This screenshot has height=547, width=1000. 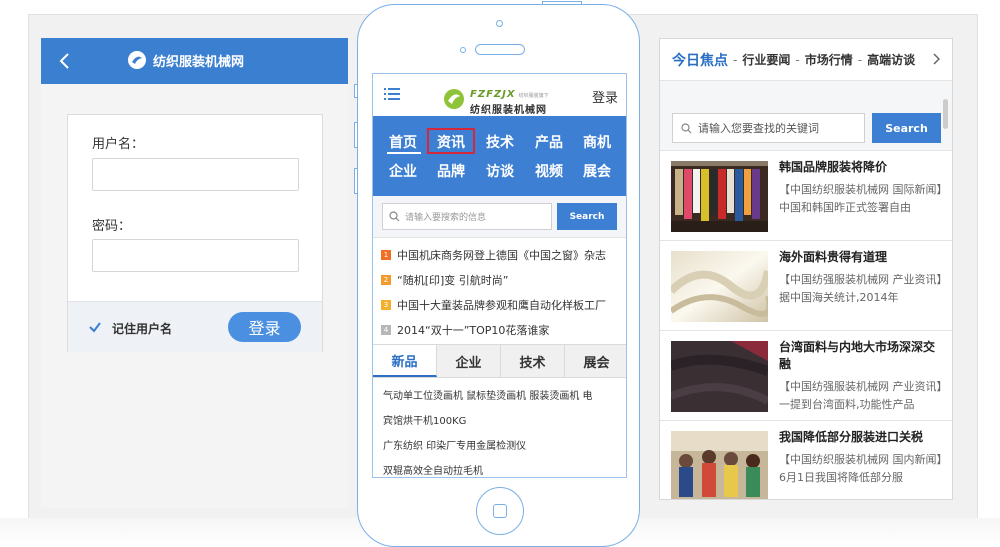 What do you see at coordinates (500, 142) in the screenshot?
I see `nav-item-tech: 技术` at bounding box center [500, 142].